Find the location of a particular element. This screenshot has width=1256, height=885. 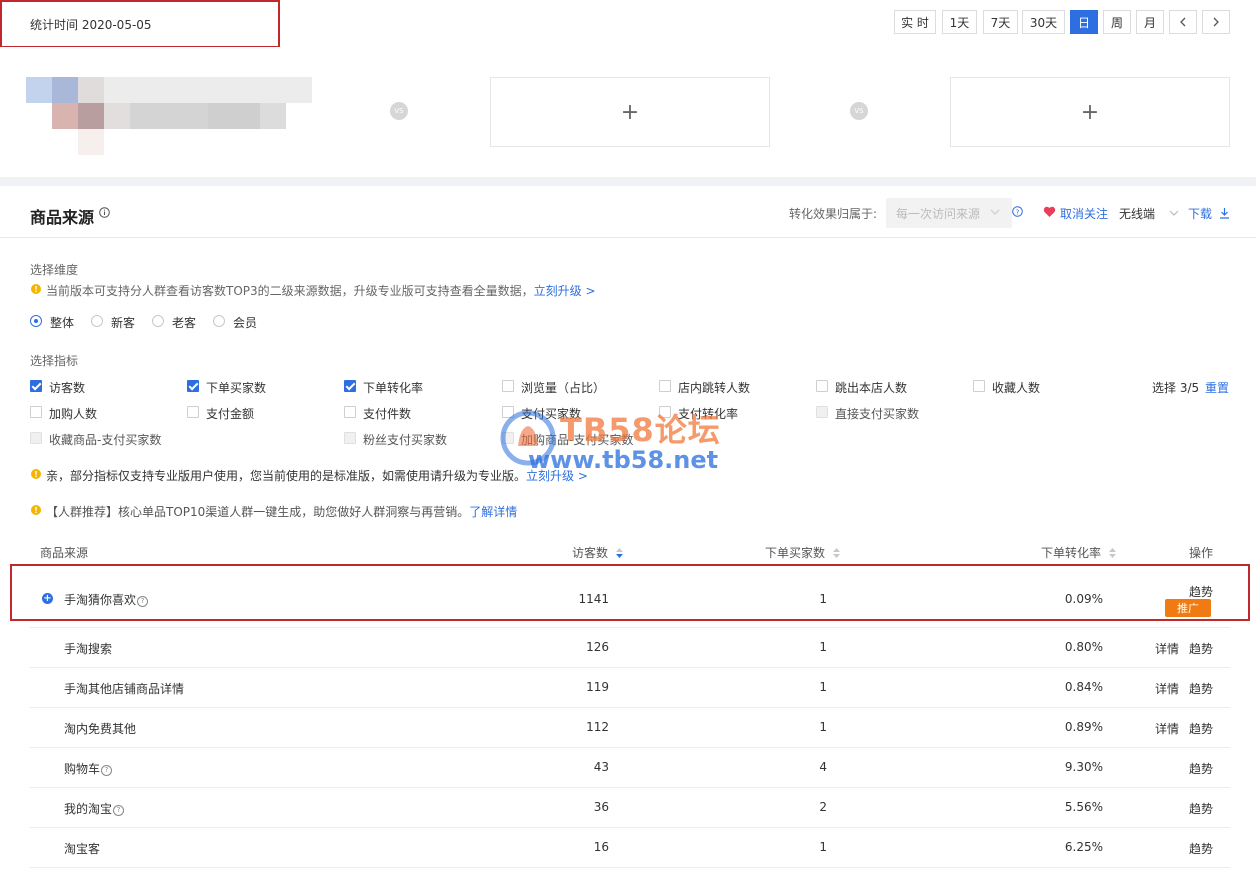

col-header-buyers: 下单买家数 is located at coordinates (802, 552).